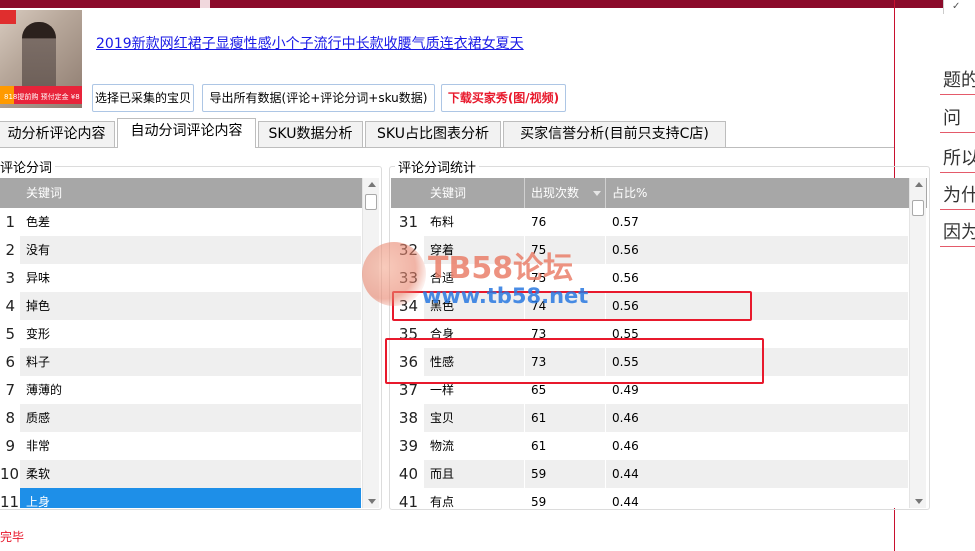 The width and height of the screenshot is (975, 551). I want to click on table-row: 40 而且 59 0.44, so click(659, 474).